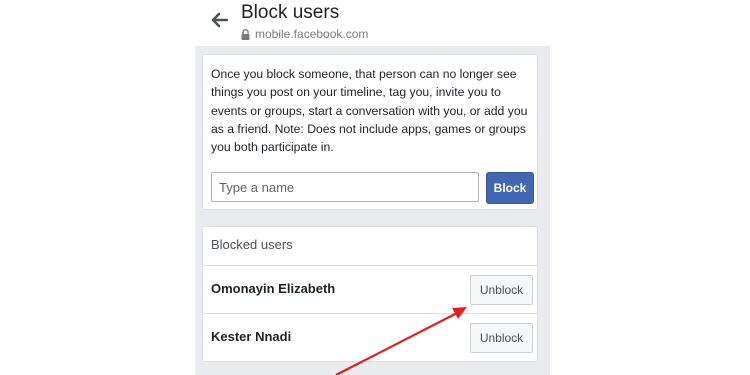 This screenshot has width=750, height=375. Describe the element at coordinates (510, 188) in the screenshot. I see `block-button: Block` at that location.